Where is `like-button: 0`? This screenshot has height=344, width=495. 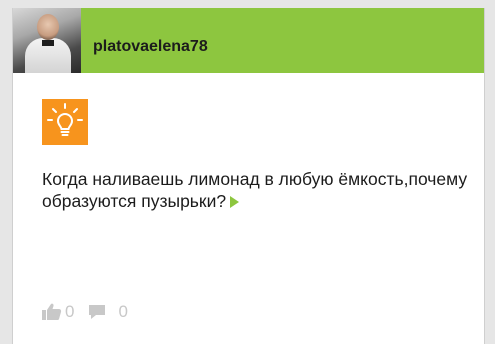 like-button: 0 is located at coordinates (58, 312).